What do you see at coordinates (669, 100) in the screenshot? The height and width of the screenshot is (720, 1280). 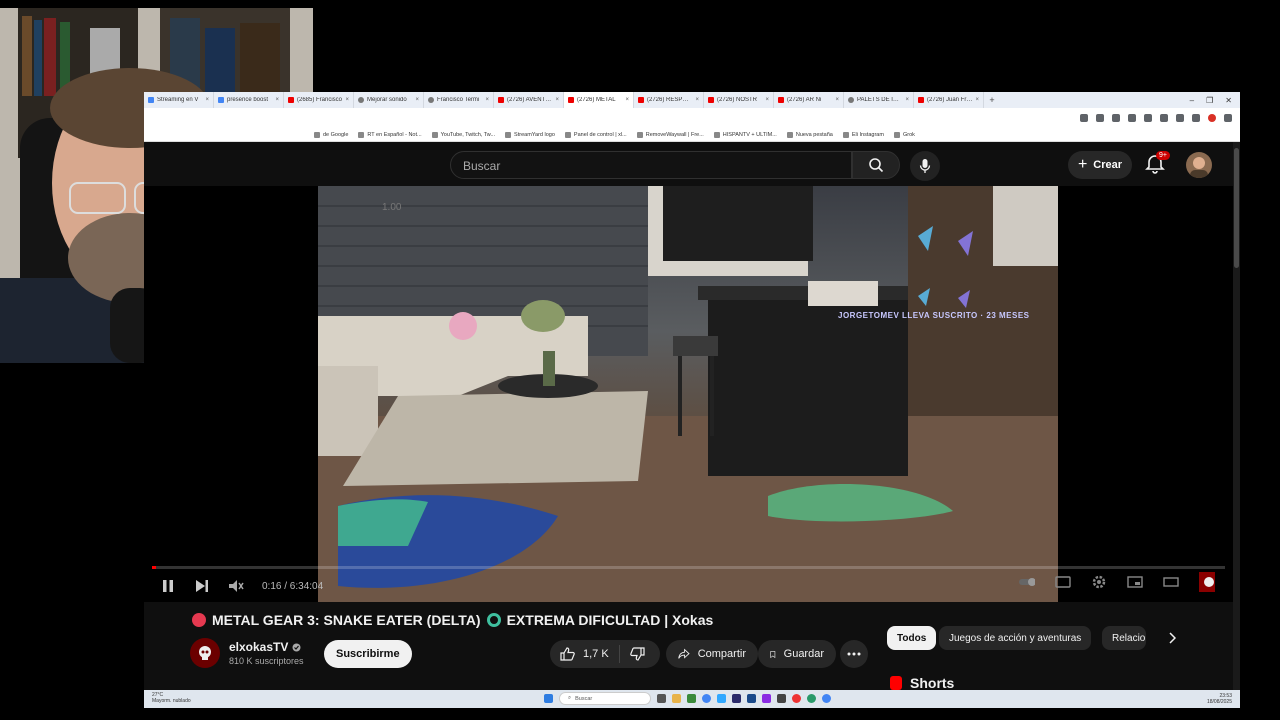 I see `browser-tab: (2726) RESPUEST×` at bounding box center [669, 100].